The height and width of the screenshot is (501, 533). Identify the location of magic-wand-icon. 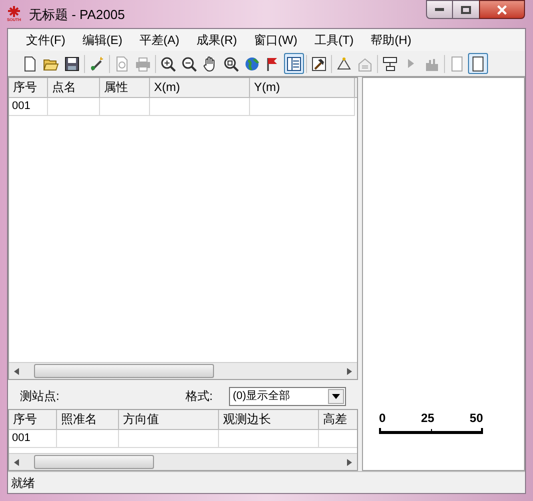
(97, 64).